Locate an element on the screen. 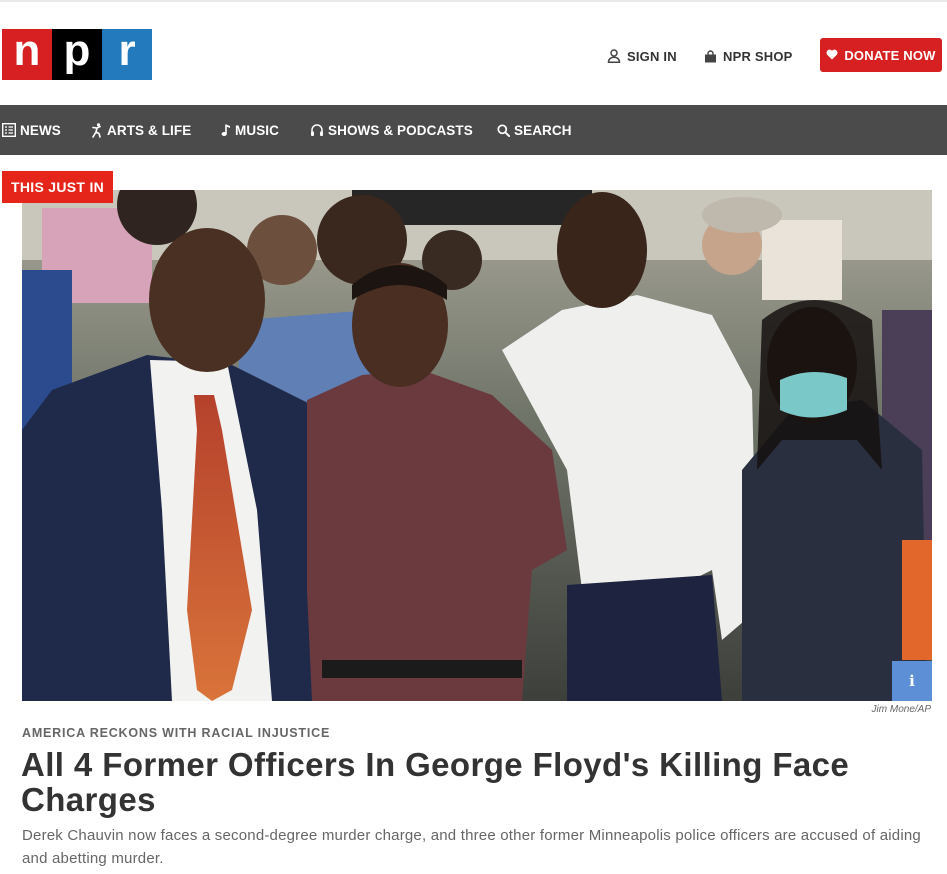 The width and height of the screenshot is (947, 874). npr-shop-label: NPR SHOP is located at coordinates (758, 56).